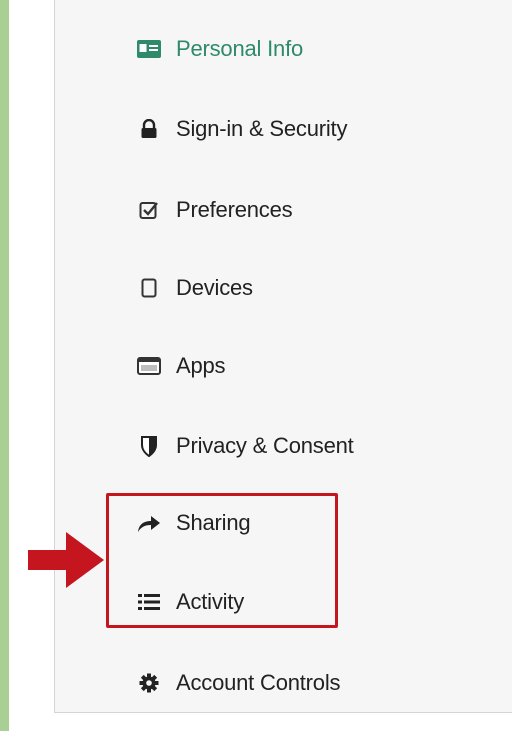 The width and height of the screenshot is (512, 731). I want to click on sidebar-item-account-controls: Account Controls, so click(238, 683).